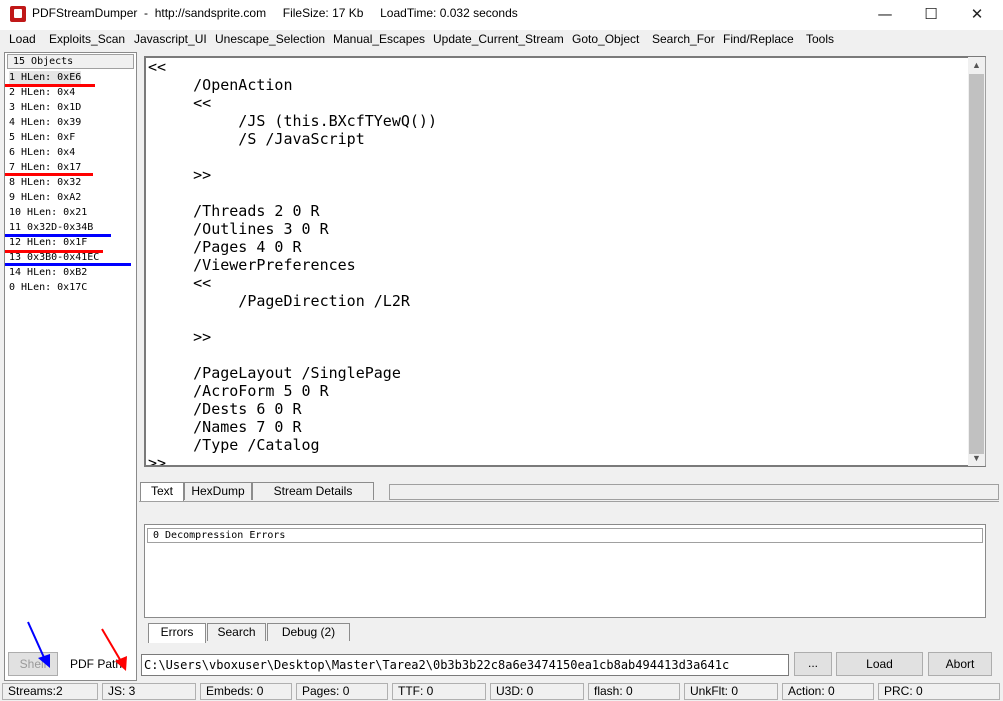 The height and width of the screenshot is (701, 1003). What do you see at coordinates (45, 78) in the screenshot?
I see `list-item: 1 HLen: 0xE6` at bounding box center [45, 78].